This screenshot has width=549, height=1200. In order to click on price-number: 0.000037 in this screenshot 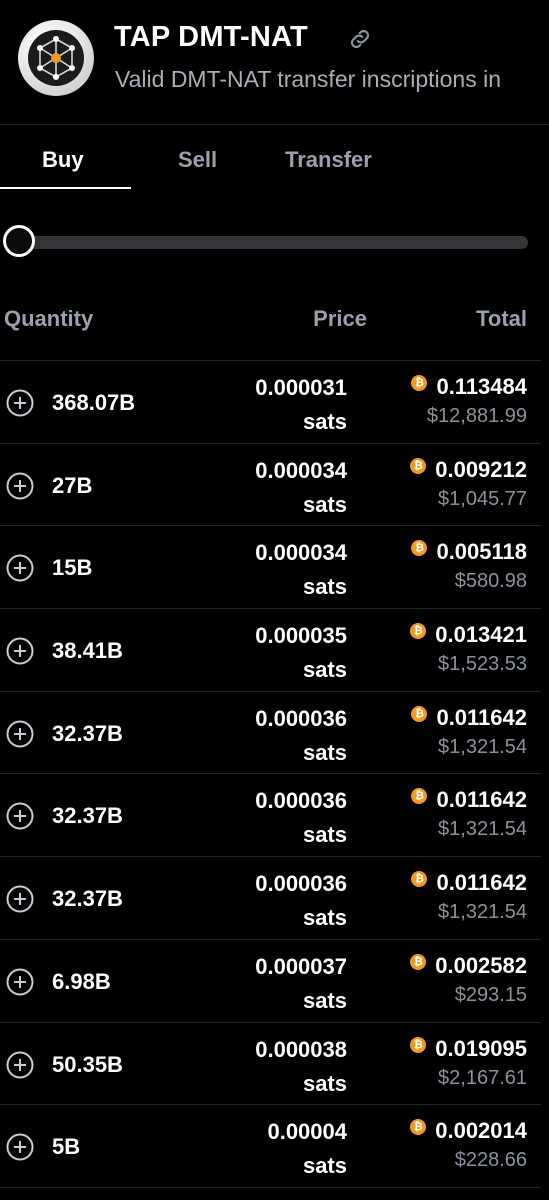, I will do `click(301, 966)`.